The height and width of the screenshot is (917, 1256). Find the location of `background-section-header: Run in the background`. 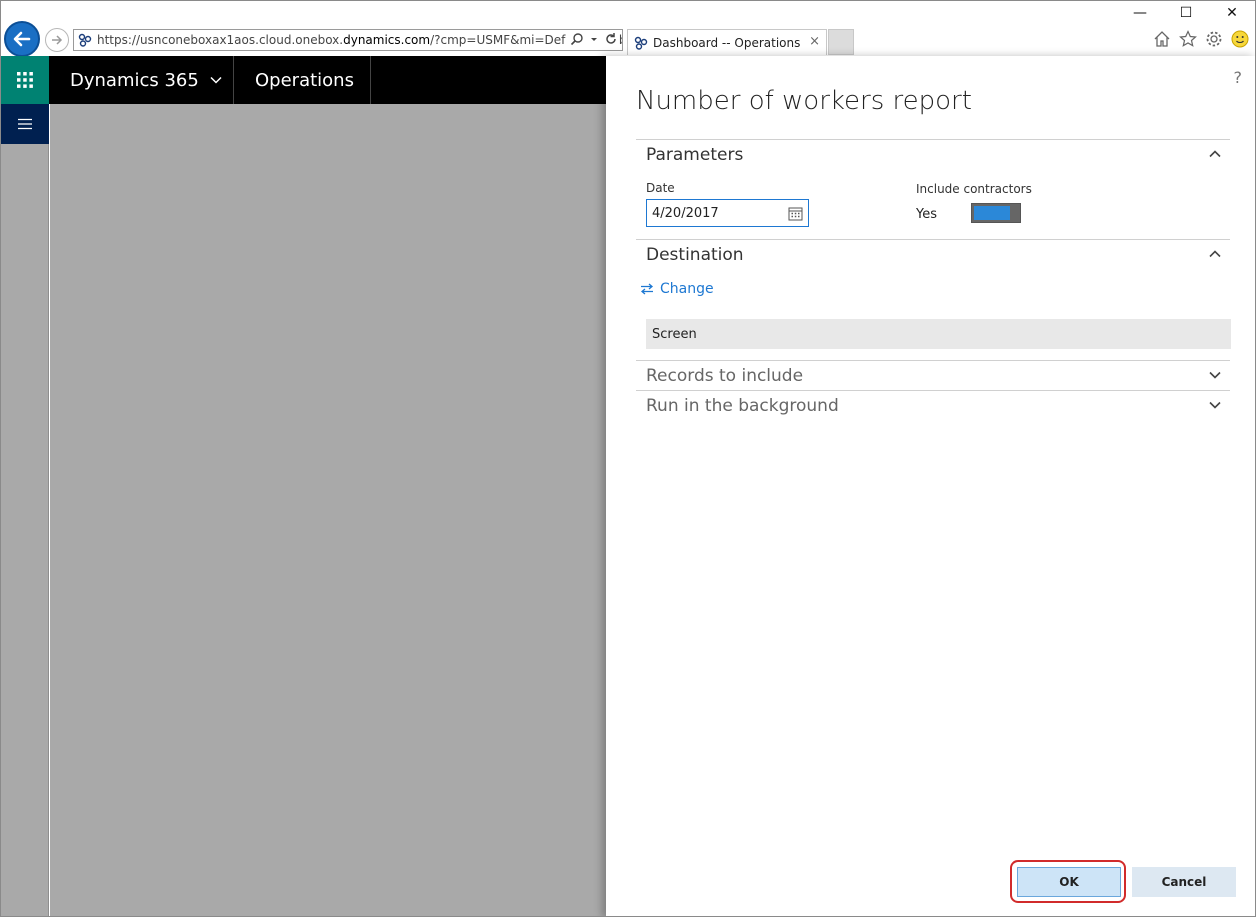

background-section-header: Run in the background is located at coordinates (933, 405).